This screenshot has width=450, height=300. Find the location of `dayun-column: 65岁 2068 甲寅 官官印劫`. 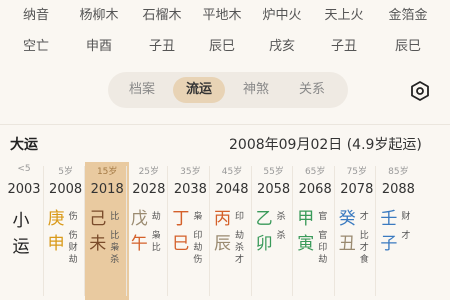

dayun-column: 65岁 2068 甲寅 官官印劫 is located at coordinates (315, 231).